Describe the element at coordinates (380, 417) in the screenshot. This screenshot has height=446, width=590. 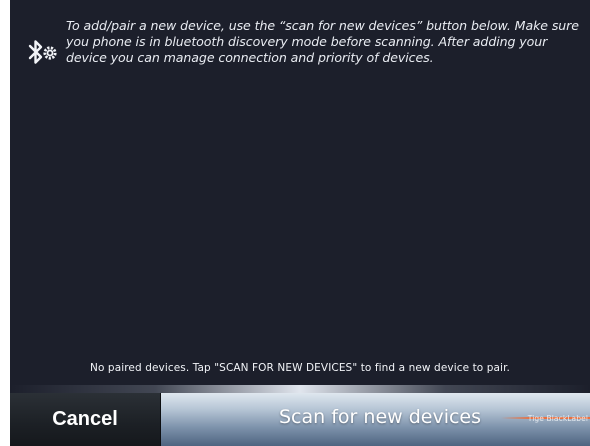
I see `scan-button-label: Scan for new devices` at that location.